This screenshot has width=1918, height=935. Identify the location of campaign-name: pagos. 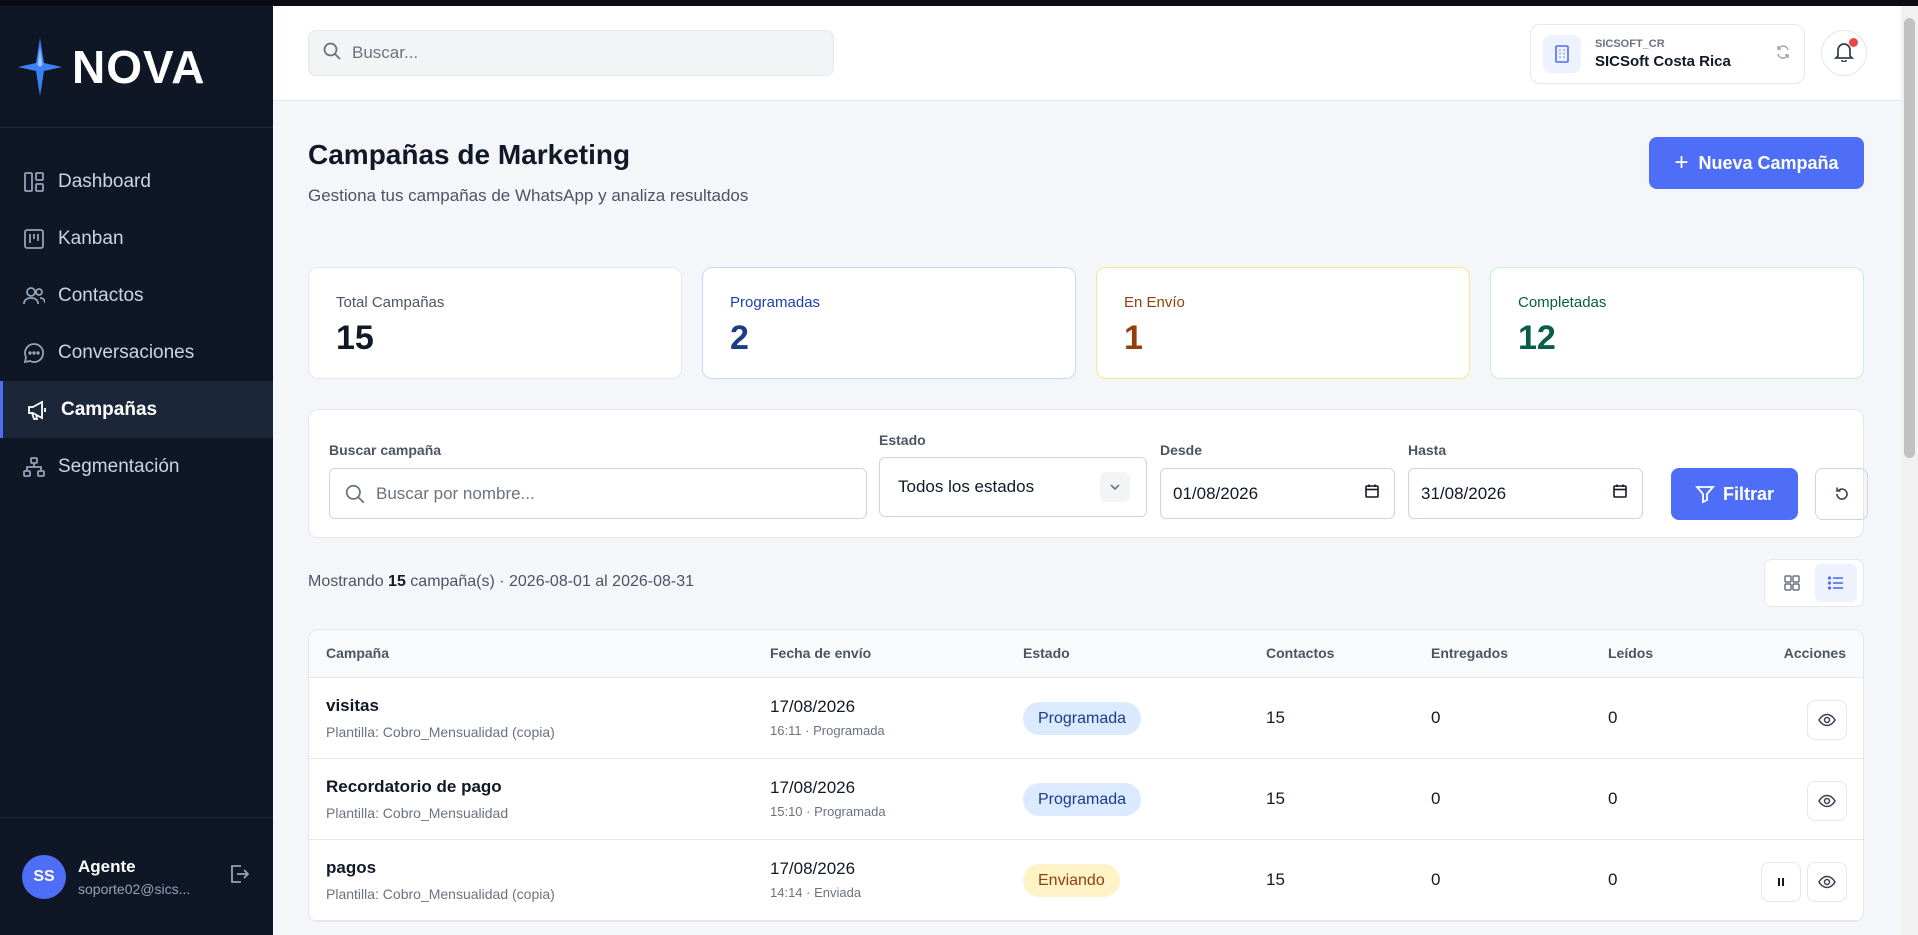
(351, 868).